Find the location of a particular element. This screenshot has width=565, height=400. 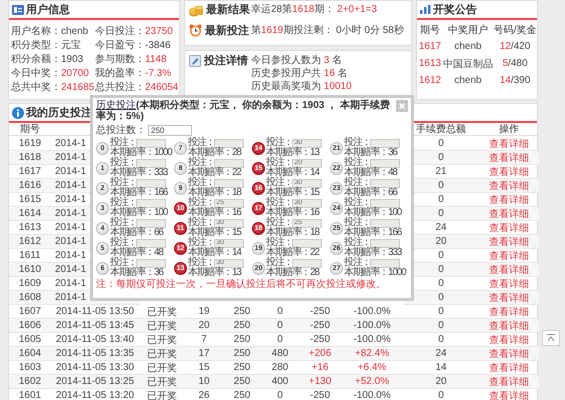

odds-text: 本期赔率：13 is located at coordinates (293, 153).